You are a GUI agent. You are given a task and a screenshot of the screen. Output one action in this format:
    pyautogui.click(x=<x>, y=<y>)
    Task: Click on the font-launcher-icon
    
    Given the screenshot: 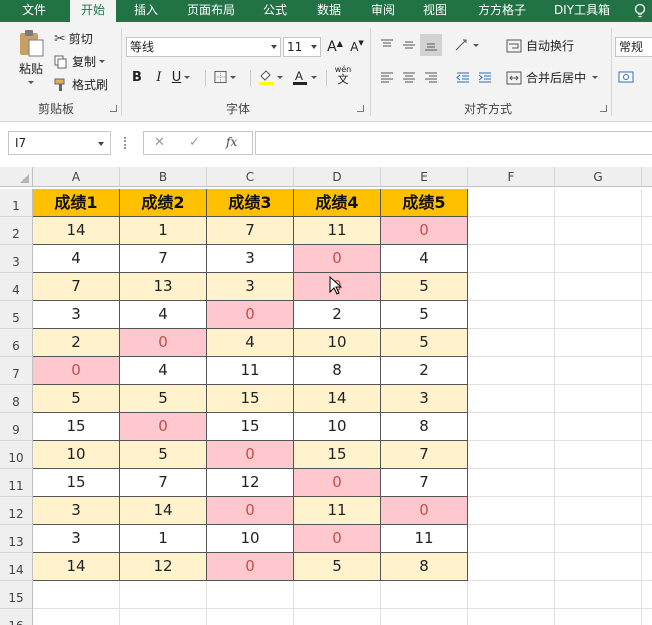 What is the action you would take?
    pyautogui.click(x=360, y=108)
    